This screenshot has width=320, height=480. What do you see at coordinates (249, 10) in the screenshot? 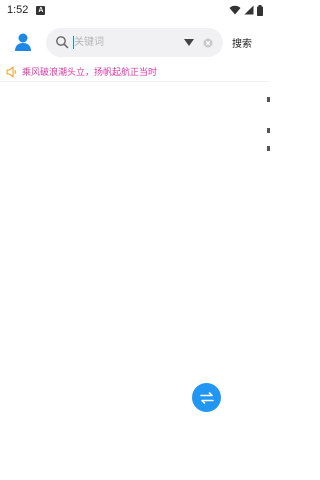
I see `signal-icon` at bounding box center [249, 10].